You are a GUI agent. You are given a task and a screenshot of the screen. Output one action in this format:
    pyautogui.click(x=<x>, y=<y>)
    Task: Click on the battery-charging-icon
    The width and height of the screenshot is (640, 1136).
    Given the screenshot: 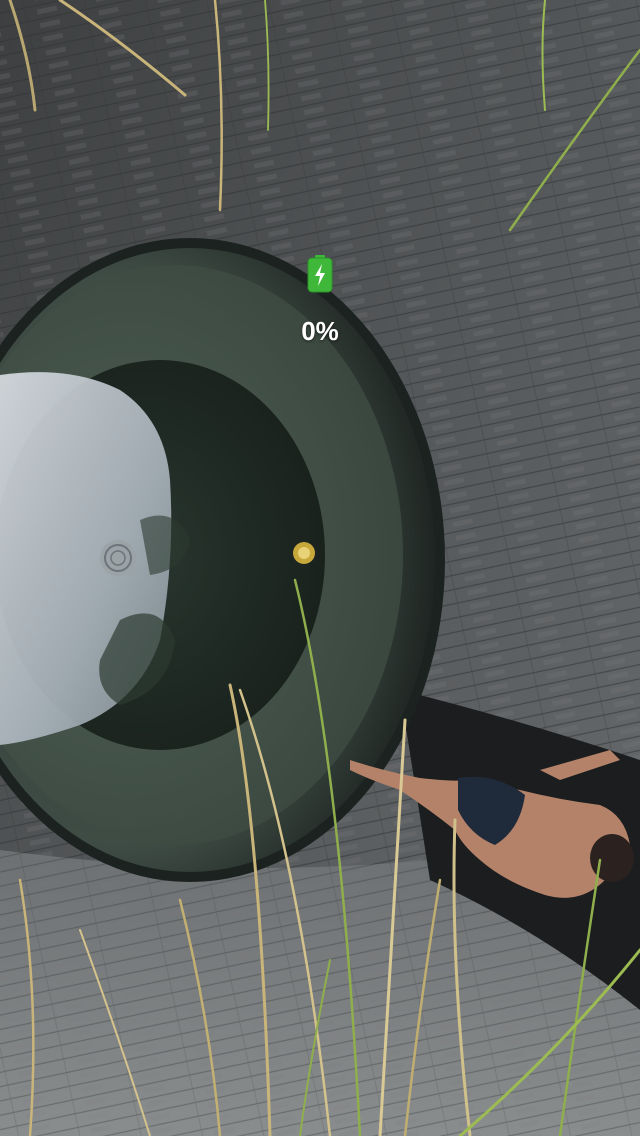 What is the action you would take?
    pyautogui.click(x=320, y=274)
    